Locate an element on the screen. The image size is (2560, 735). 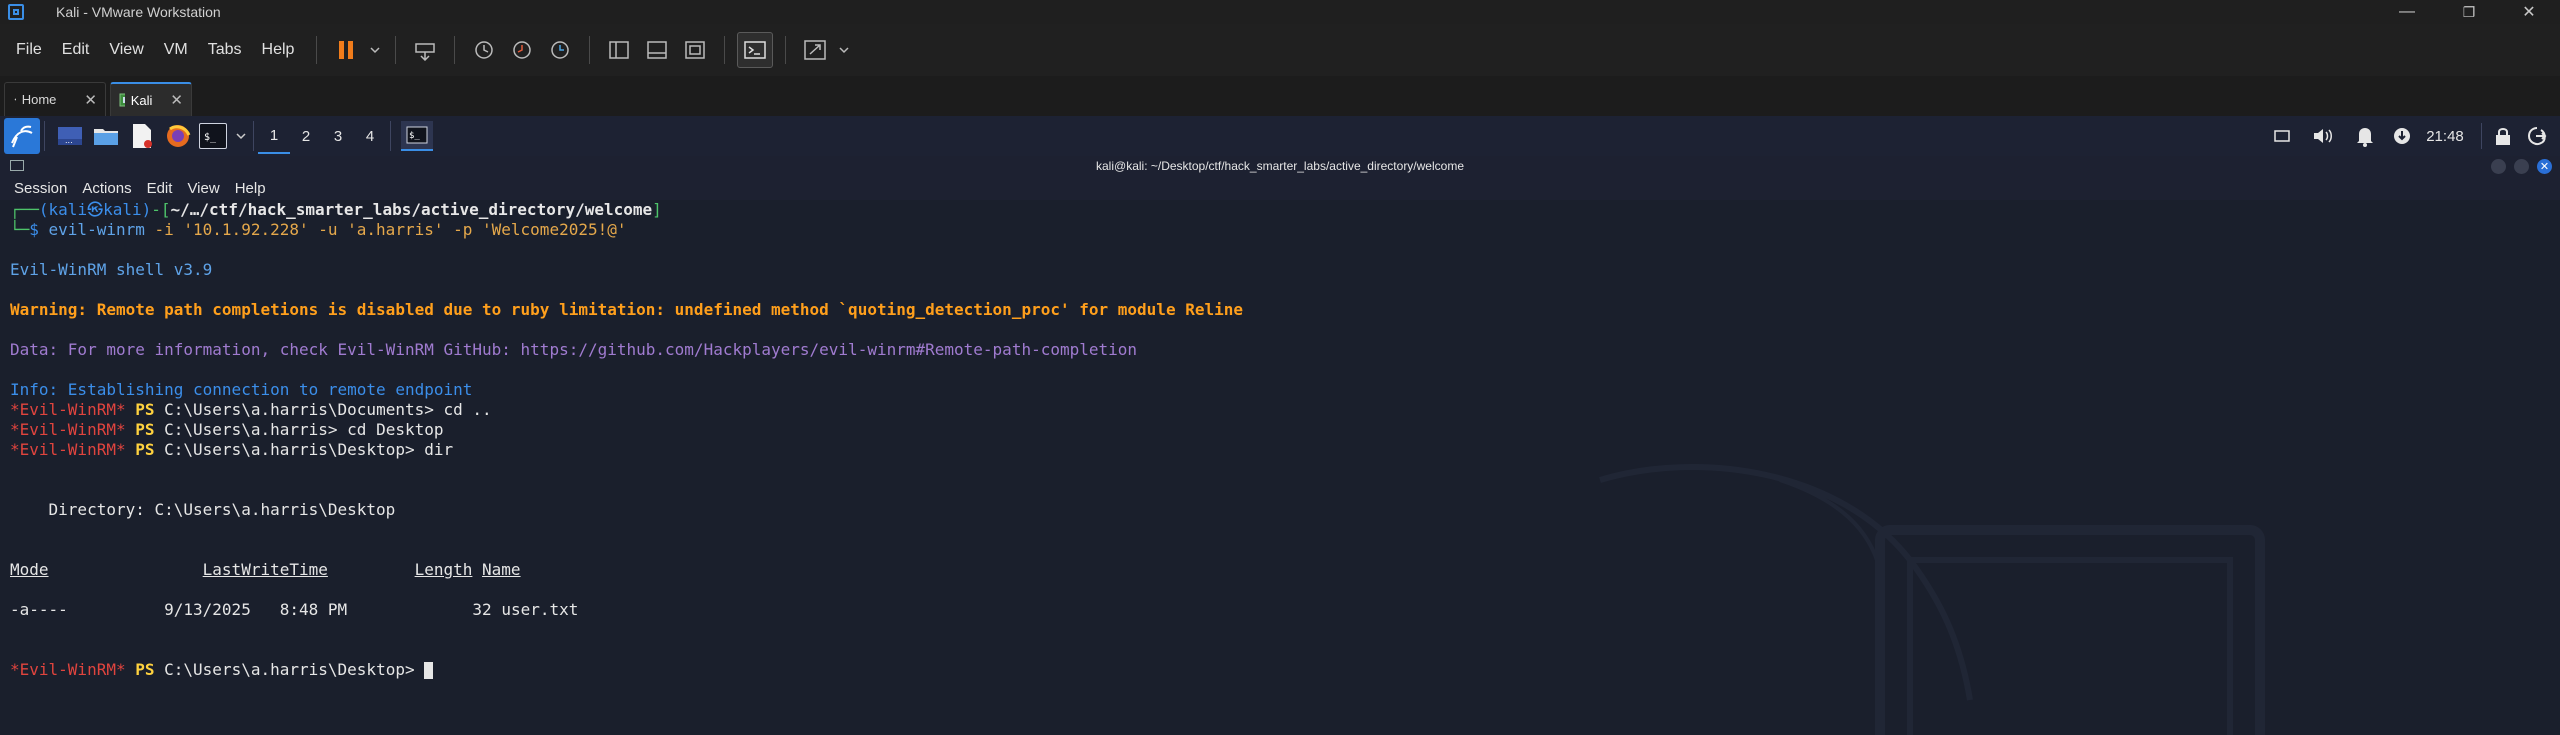
thumbnail-bar-icon is located at coordinates (657, 50).